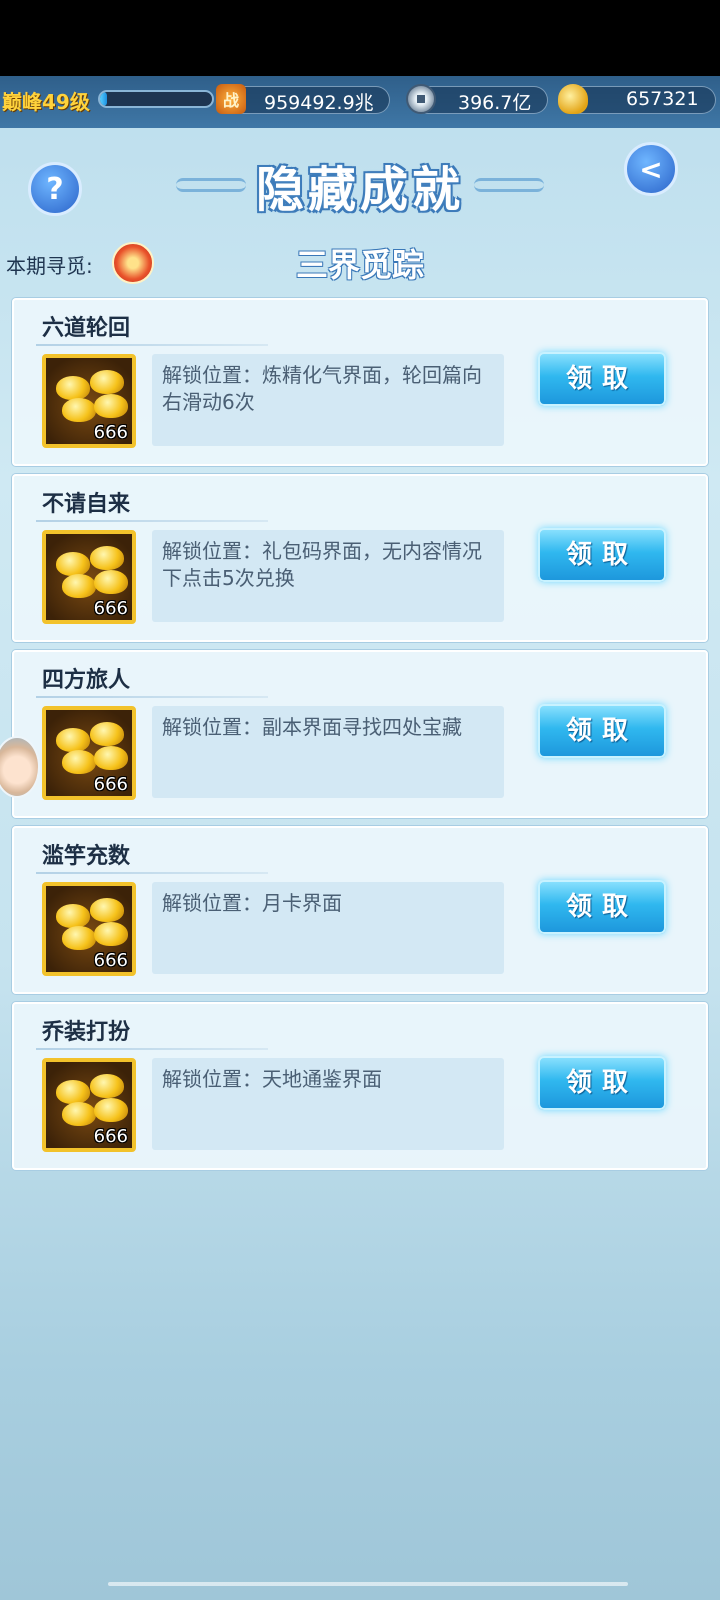 This screenshot has width=720, height=1600. I want to click on unlock-description: 解锁位置：礼包码界面，无内容情况下点击5次兑换, so click(328, 576).